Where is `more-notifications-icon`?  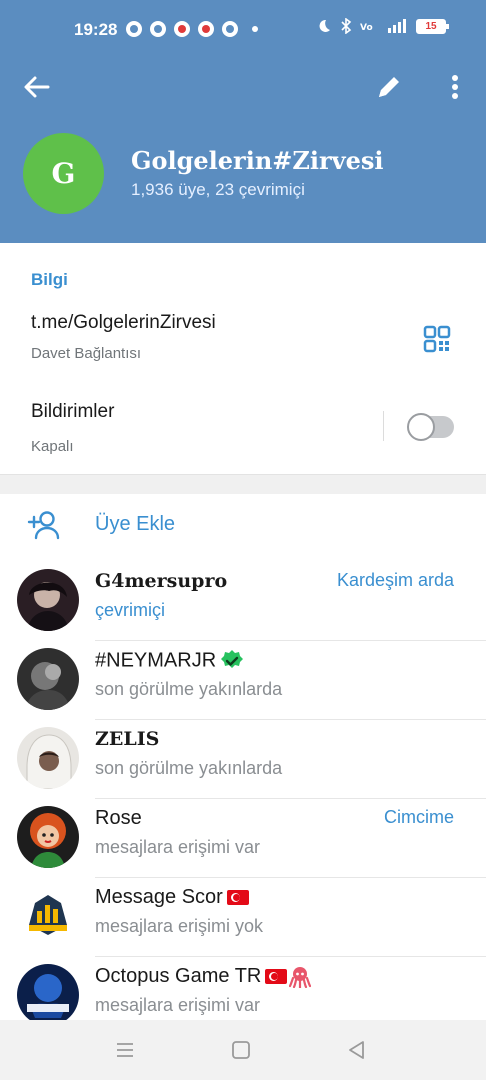 more-notifications-icon is located at coordinates (255, 29).